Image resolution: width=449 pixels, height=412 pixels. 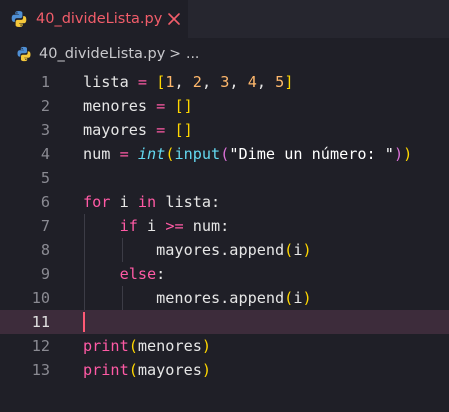 I want to click on code-token: mayores.append, so click(x=184, y=250).